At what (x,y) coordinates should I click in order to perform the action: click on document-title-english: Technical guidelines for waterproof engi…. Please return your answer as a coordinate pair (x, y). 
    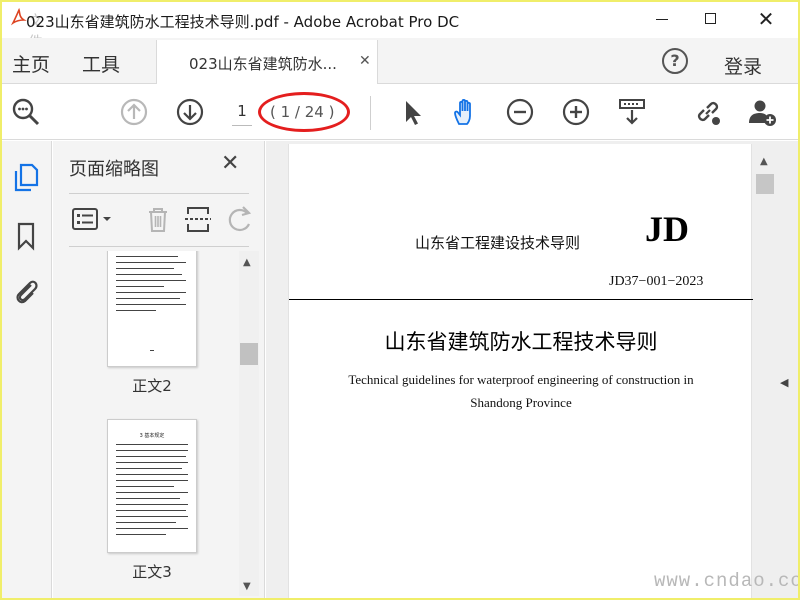
    Looking at the image, I should click on (521, 391).